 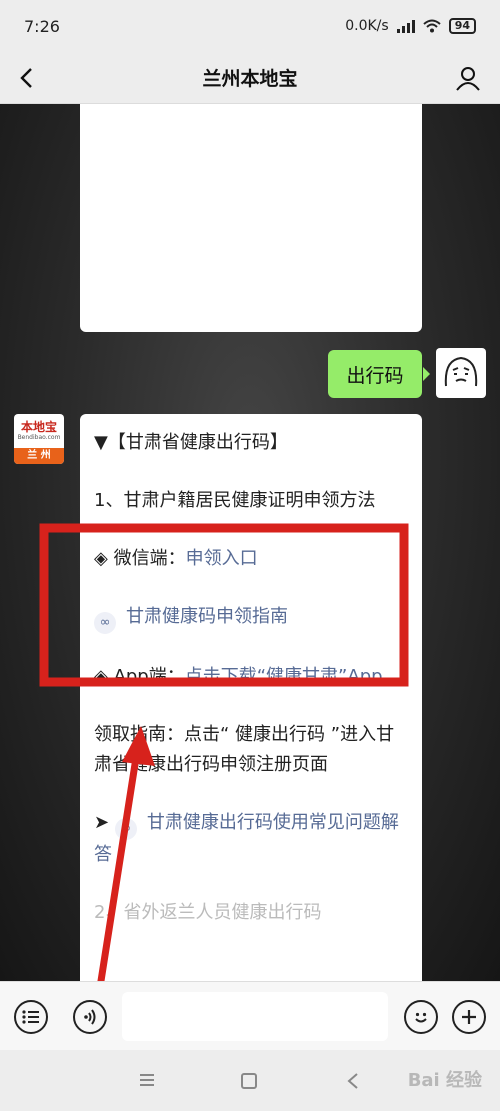 I want to click on smiley-icon, so click(x=421, y=1017).